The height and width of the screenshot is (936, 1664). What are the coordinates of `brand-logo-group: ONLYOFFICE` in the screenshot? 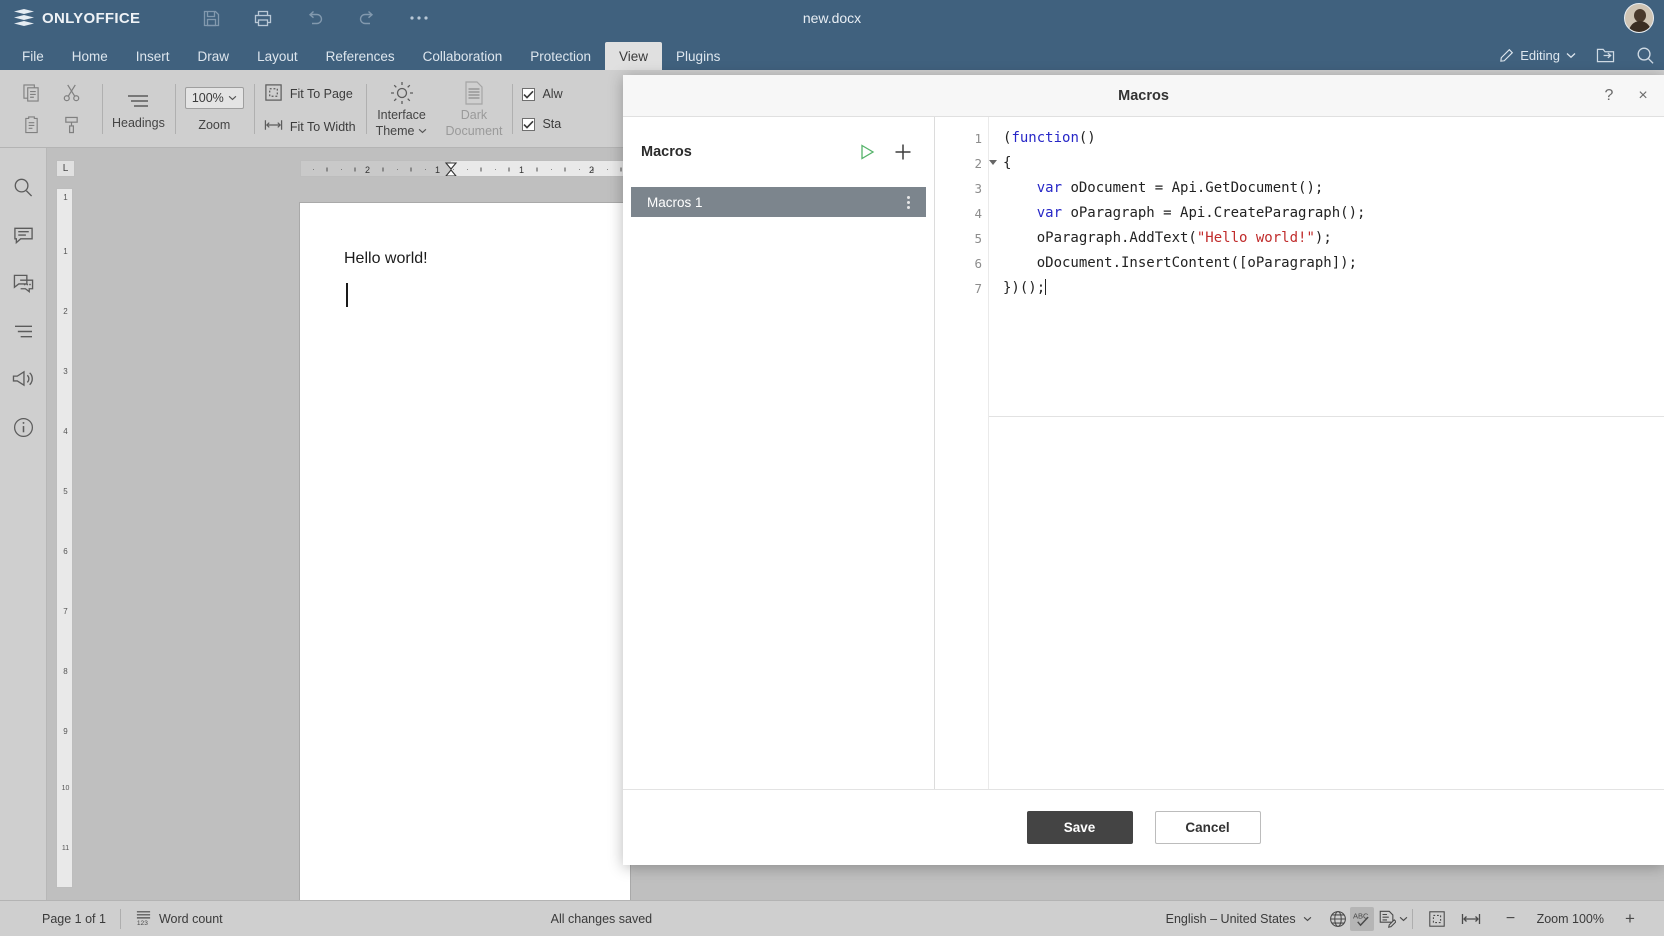 It's located at (77, 18).